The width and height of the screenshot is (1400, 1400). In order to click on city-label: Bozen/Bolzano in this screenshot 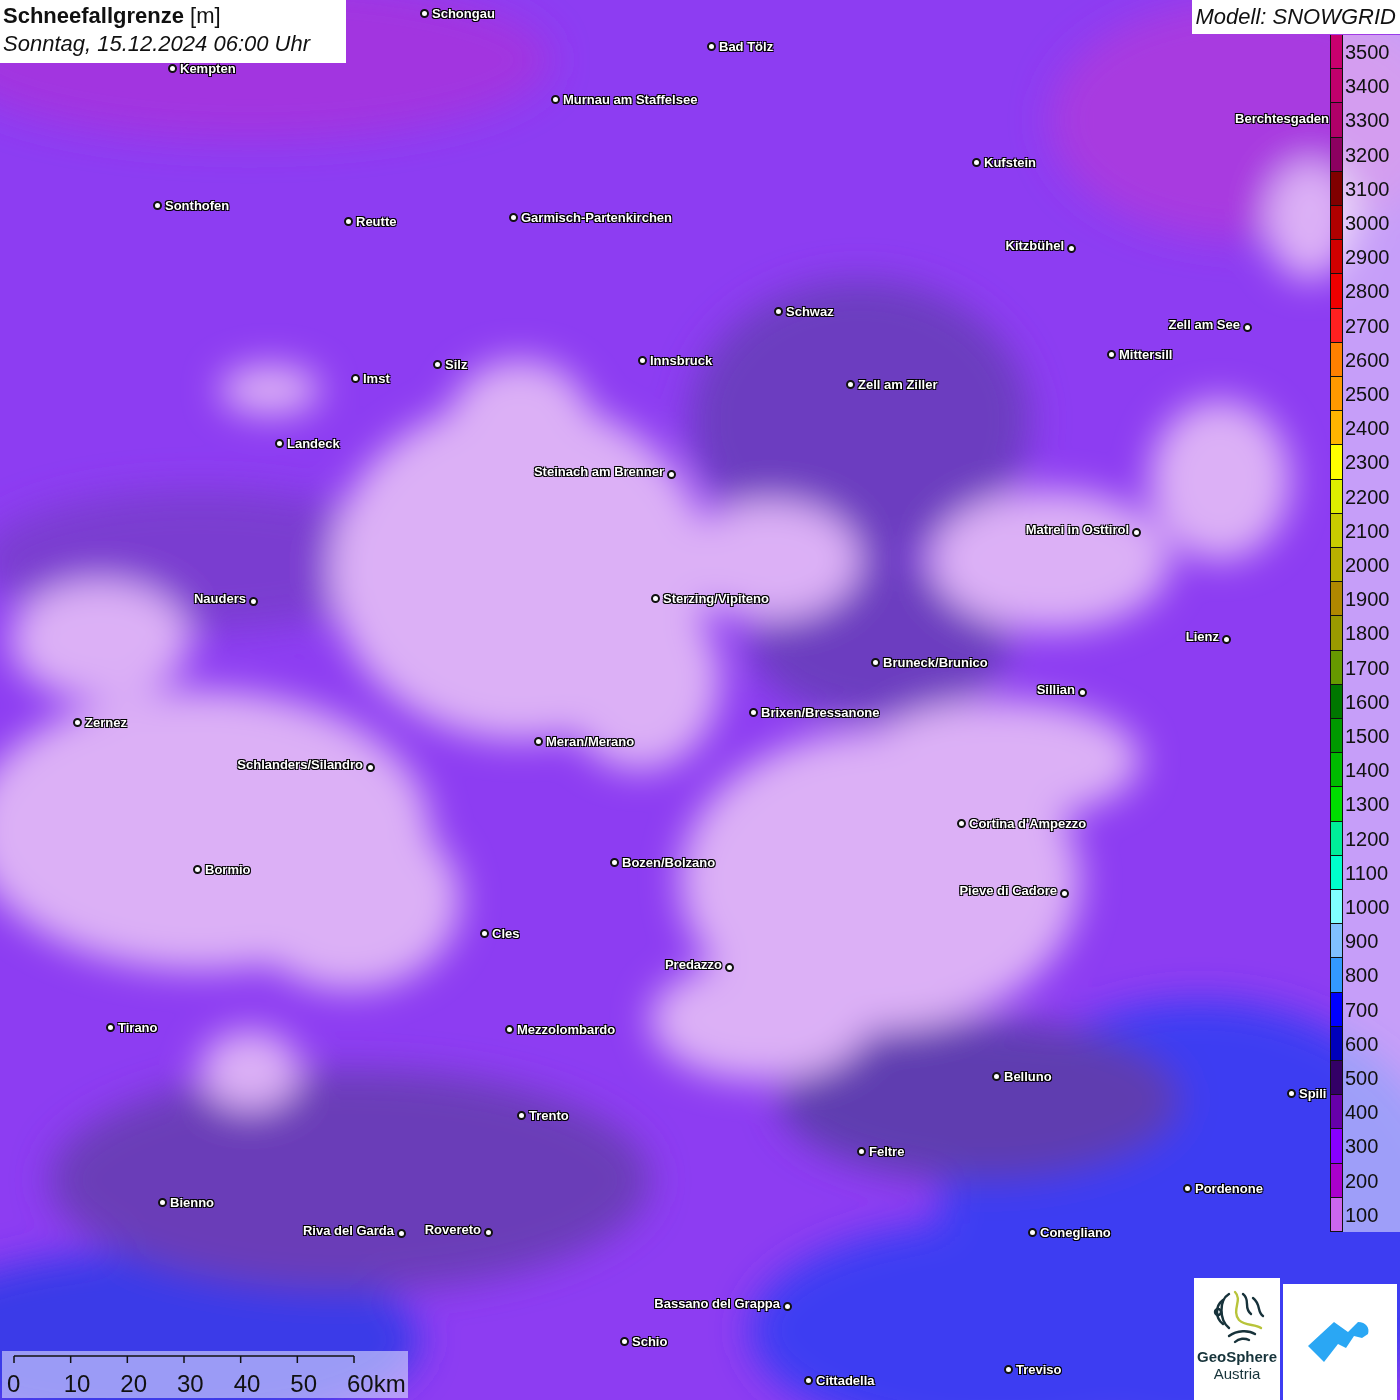, I will do `click(669, 862)`.